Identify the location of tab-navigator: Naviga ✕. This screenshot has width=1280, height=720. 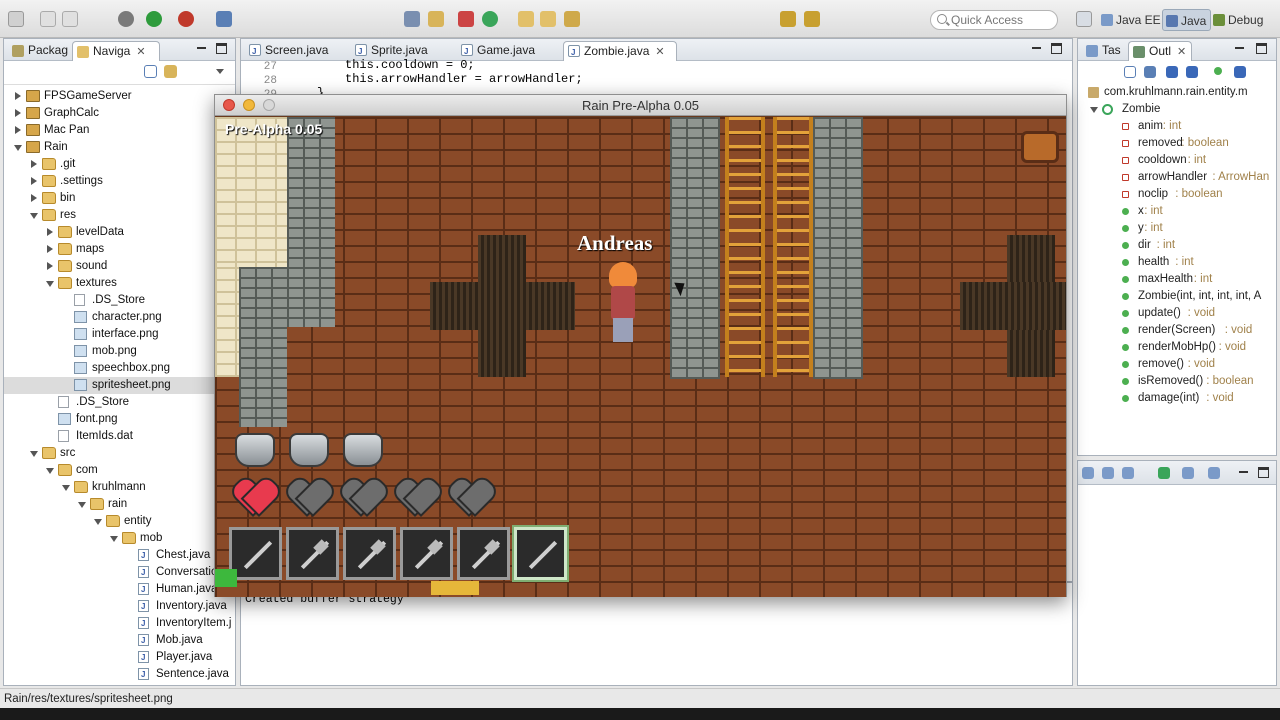
(116, 51).